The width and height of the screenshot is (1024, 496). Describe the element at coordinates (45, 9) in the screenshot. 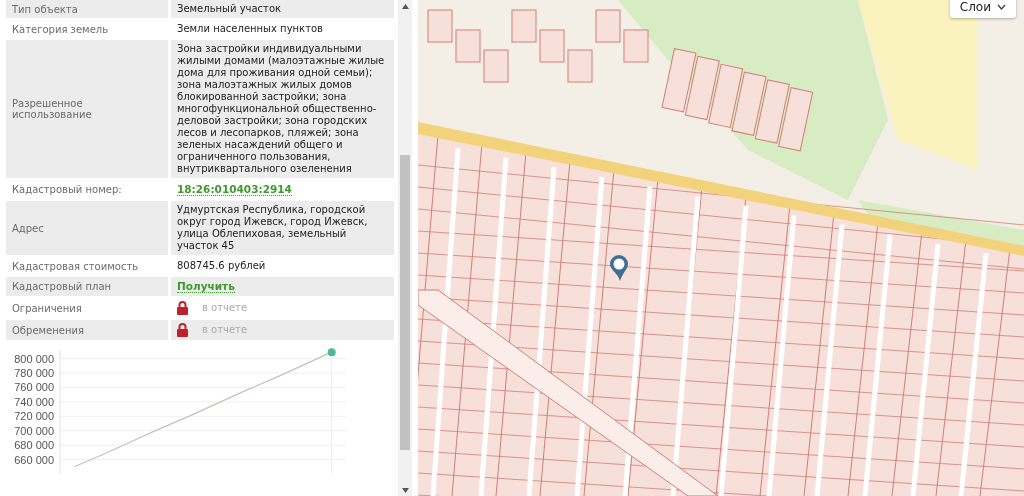

I see `property-label: Тип объекта` at that location.